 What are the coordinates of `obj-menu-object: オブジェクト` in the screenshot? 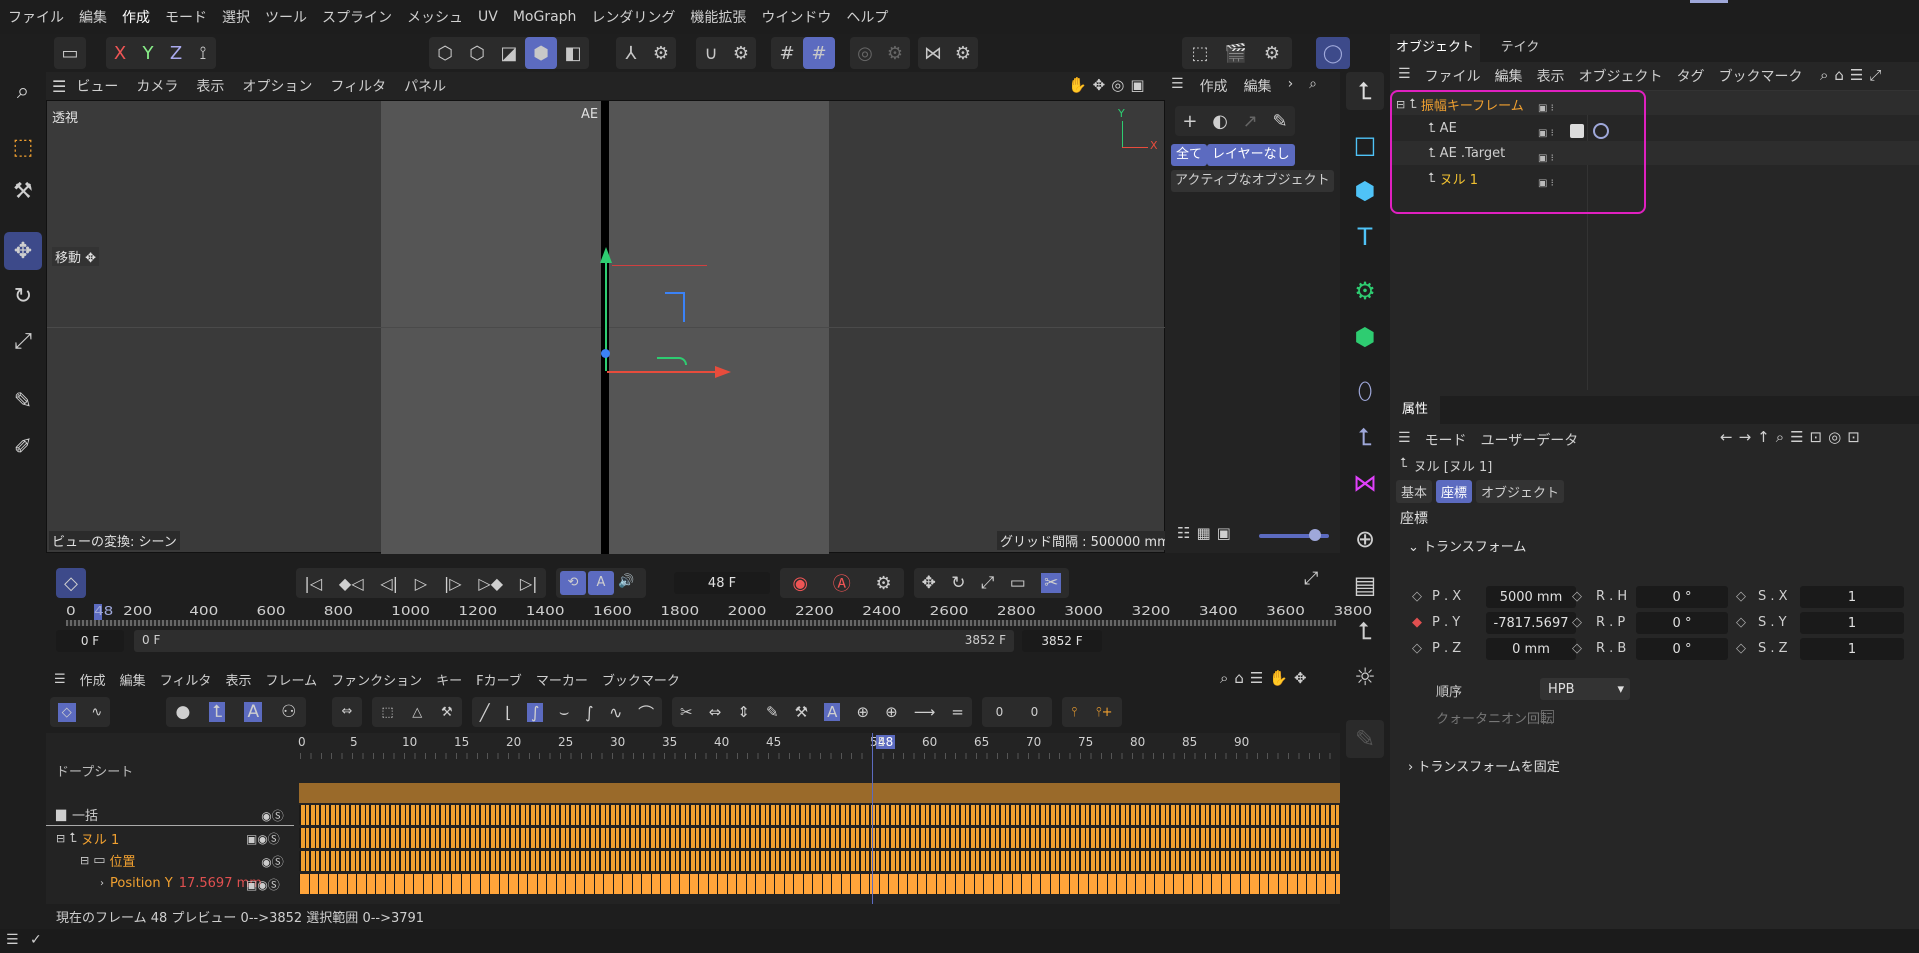 It's located at (1621, 76).